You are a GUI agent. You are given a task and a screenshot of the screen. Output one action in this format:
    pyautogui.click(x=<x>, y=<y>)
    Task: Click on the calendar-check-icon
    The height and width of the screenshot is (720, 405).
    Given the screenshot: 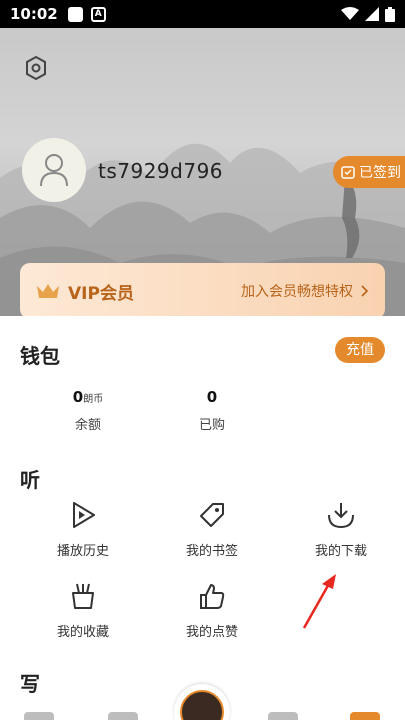 What is the action you would take?
    pyautogui.click(x=348, y=172)
    